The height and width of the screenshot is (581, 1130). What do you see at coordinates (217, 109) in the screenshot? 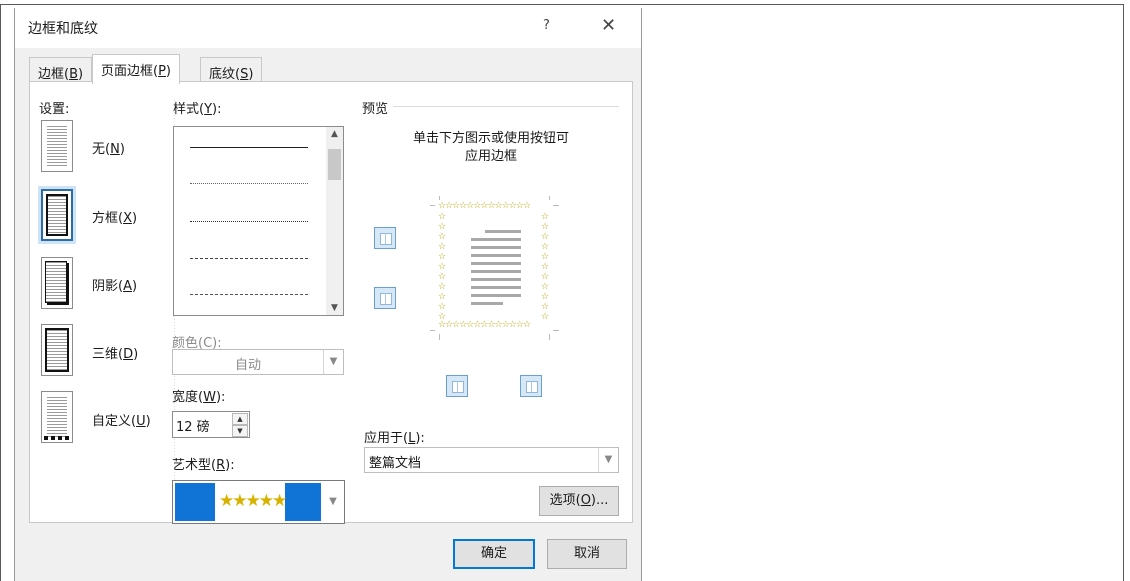
I see `style-label-suffix: ):` at bounding box center [217, 109].